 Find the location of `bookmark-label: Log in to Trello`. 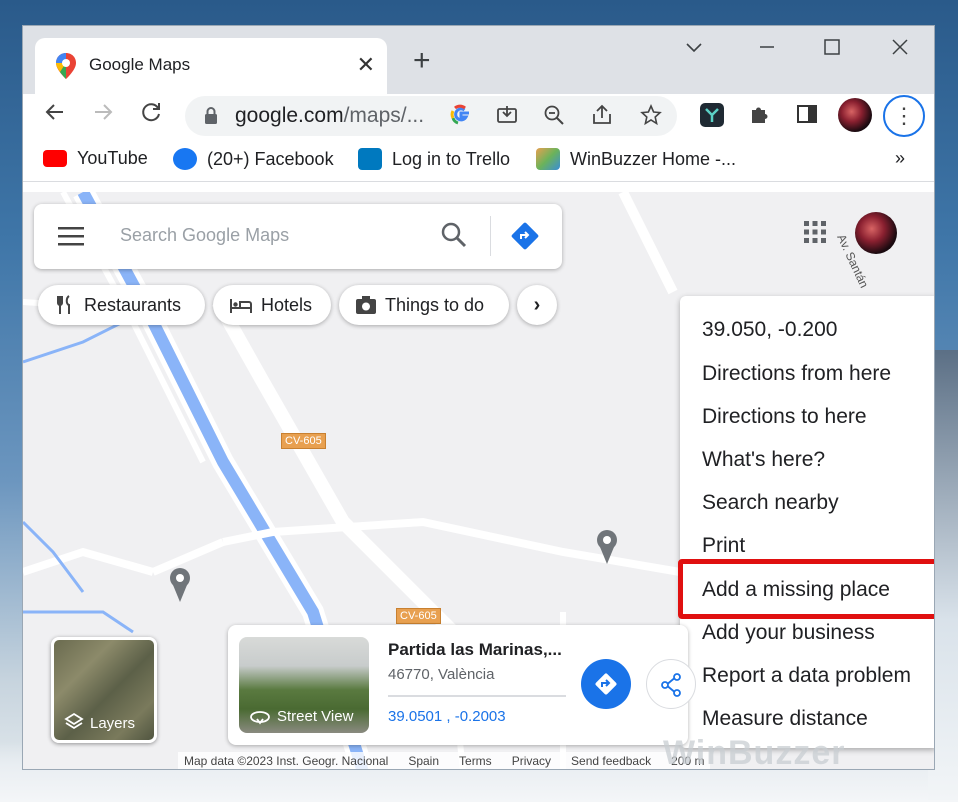

bookmark-label: Log in to Trello is located at coordinates (451, 158).